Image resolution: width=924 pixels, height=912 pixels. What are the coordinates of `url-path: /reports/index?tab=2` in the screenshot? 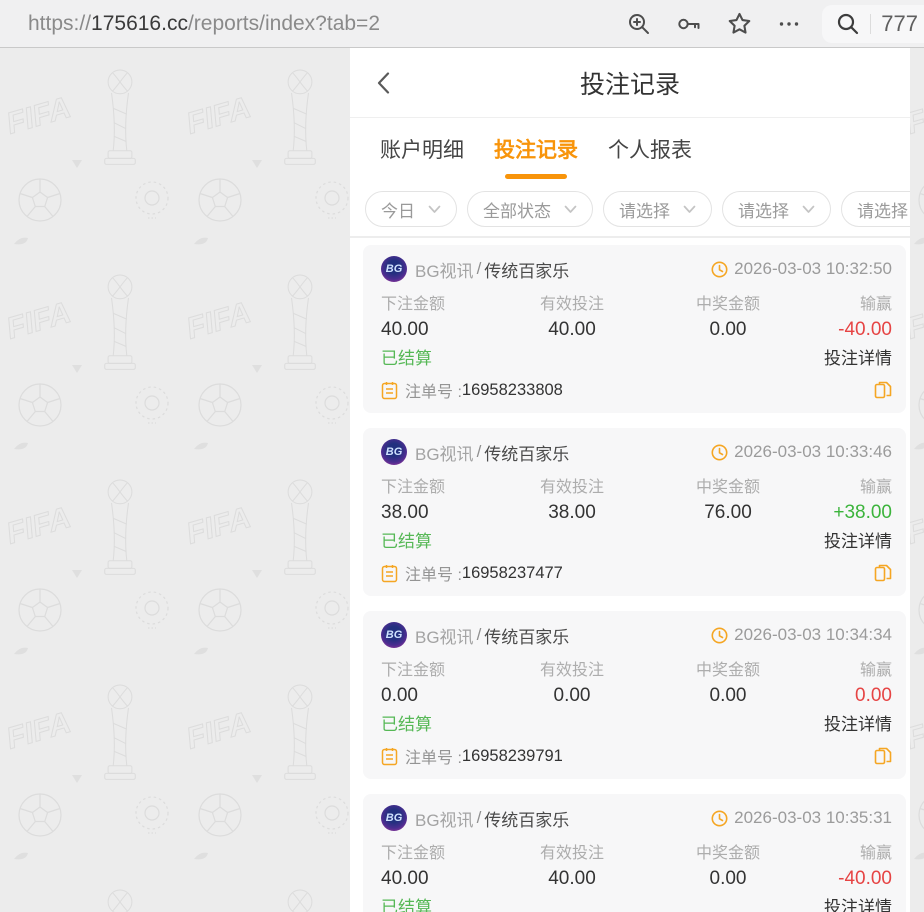 It's located at (283, 23).